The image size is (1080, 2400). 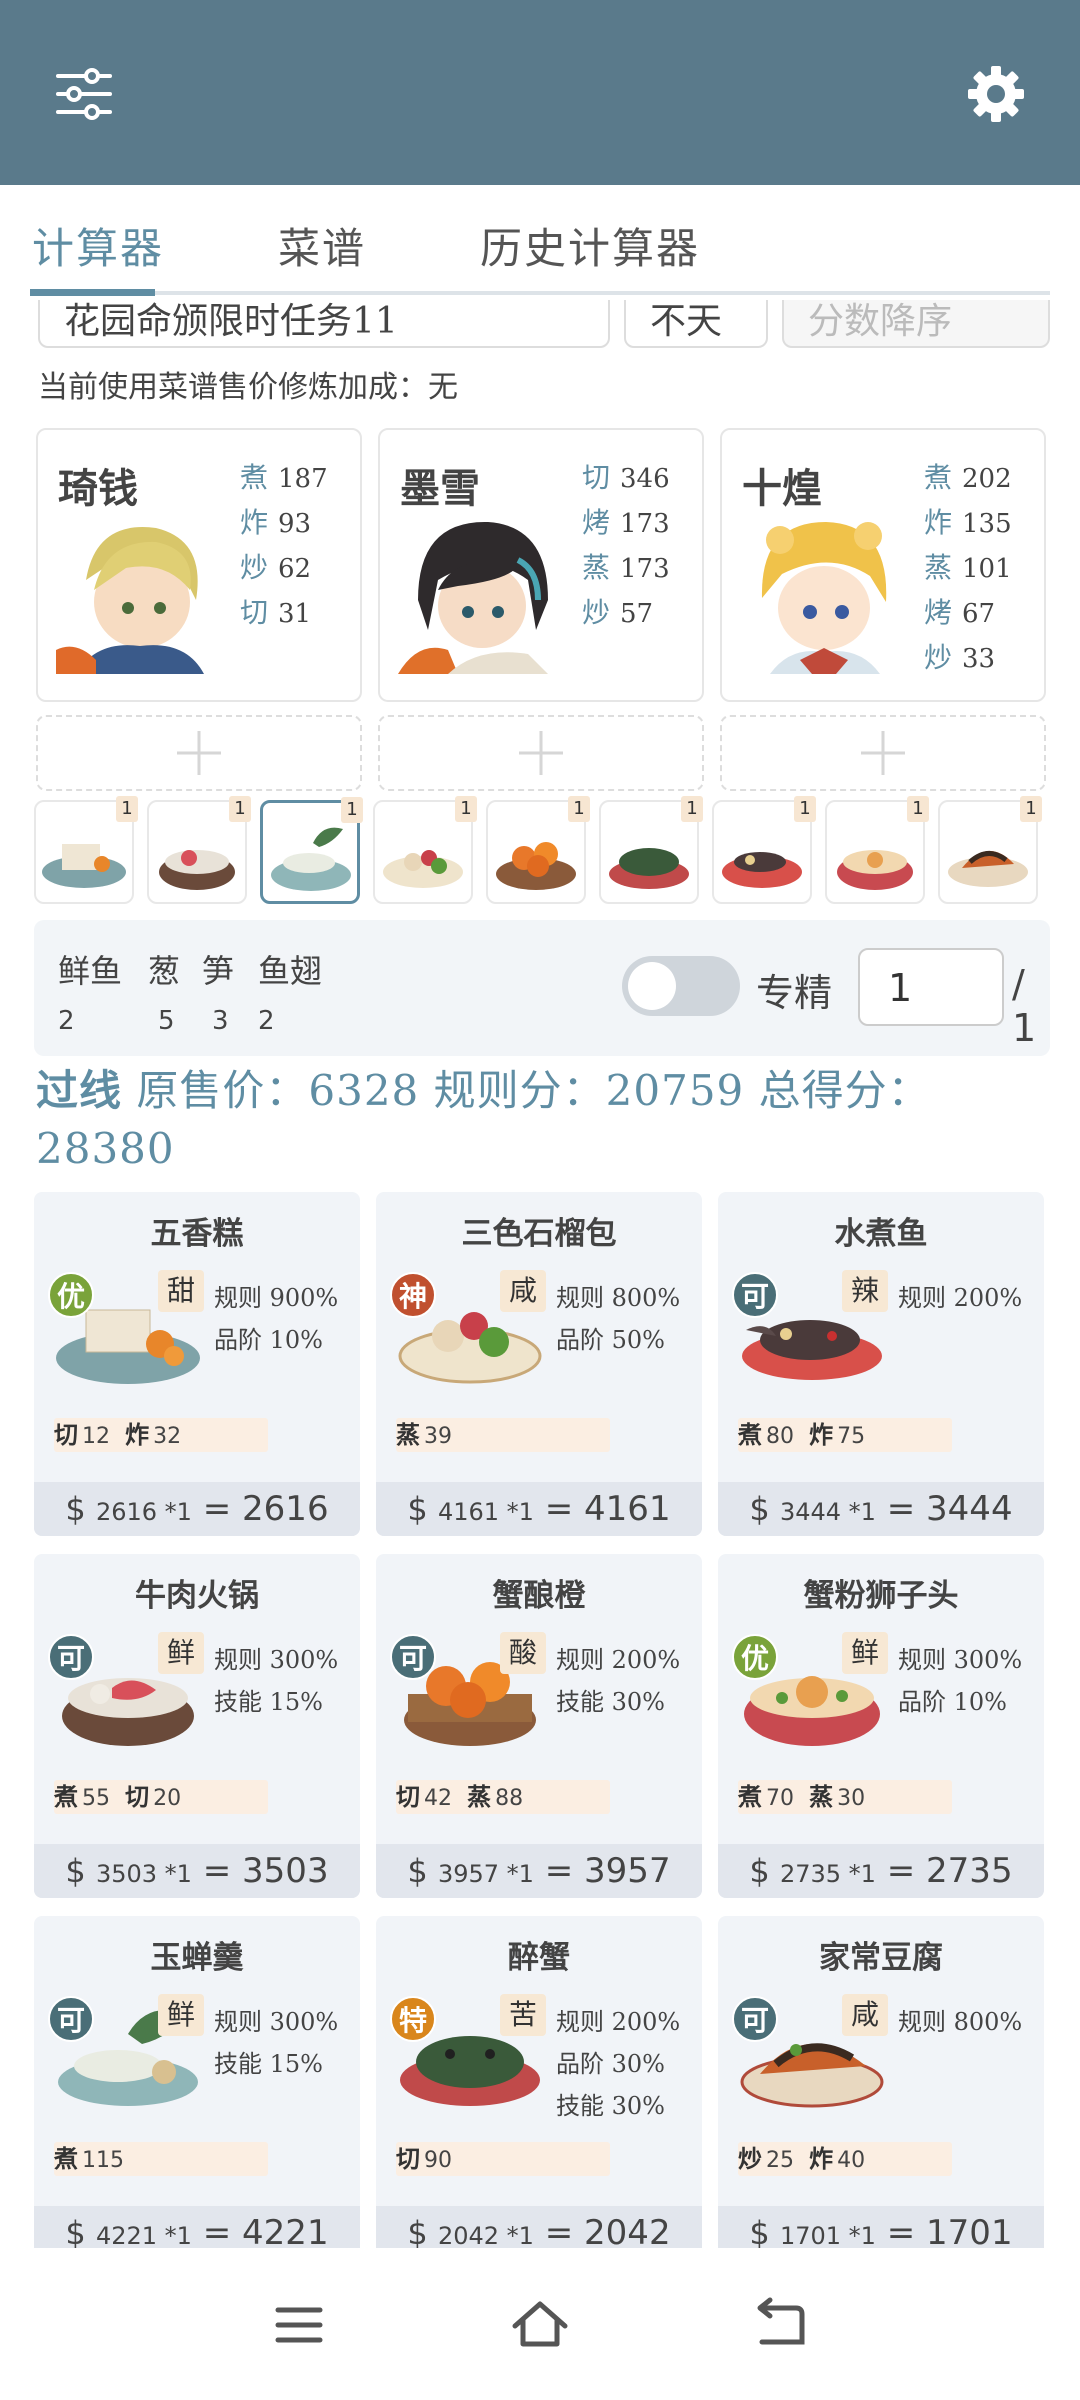 What do you see at coordinates (881, 1871) in the screenshot?
I see `price-bar: $ 2735 *1 = 2735` at bounding box center [881, 1871].